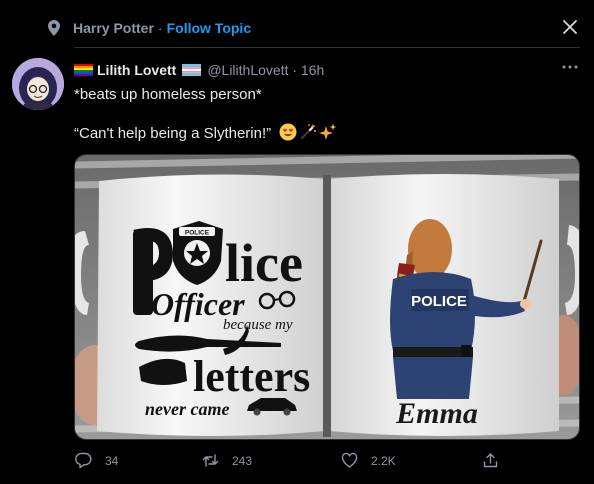 The height and width of the screenshot is (484, 594). I want to click on tweet-text-line-2: “Can't help being a Slytherin!”, so click(205, 132).